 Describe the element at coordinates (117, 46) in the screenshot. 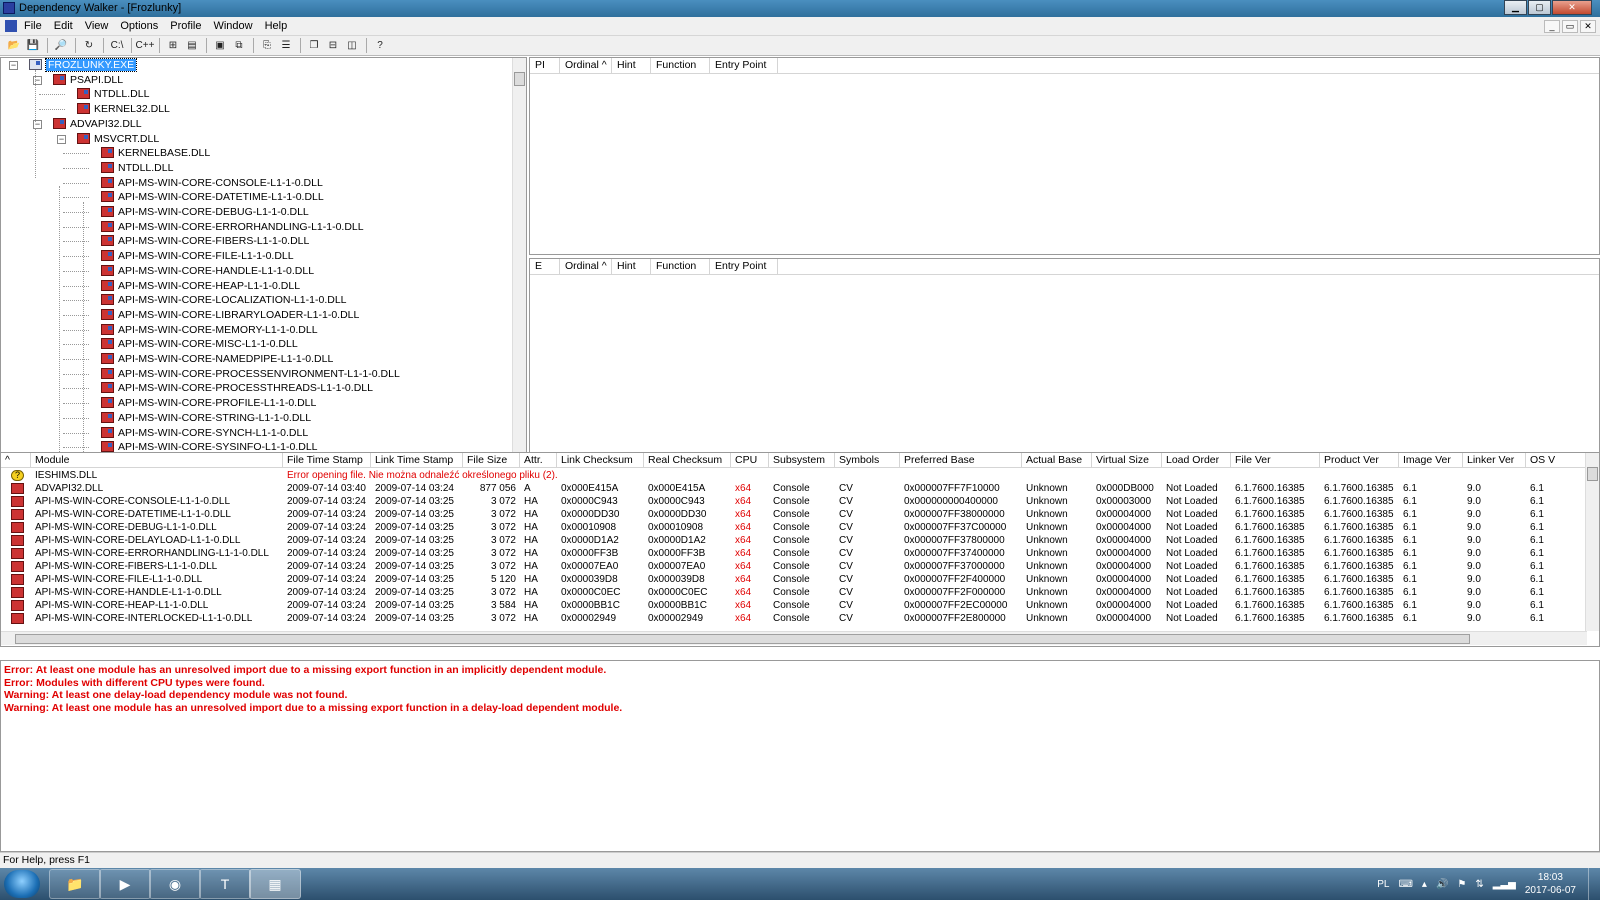

I see `full-paths-icon: C:\` at that location.